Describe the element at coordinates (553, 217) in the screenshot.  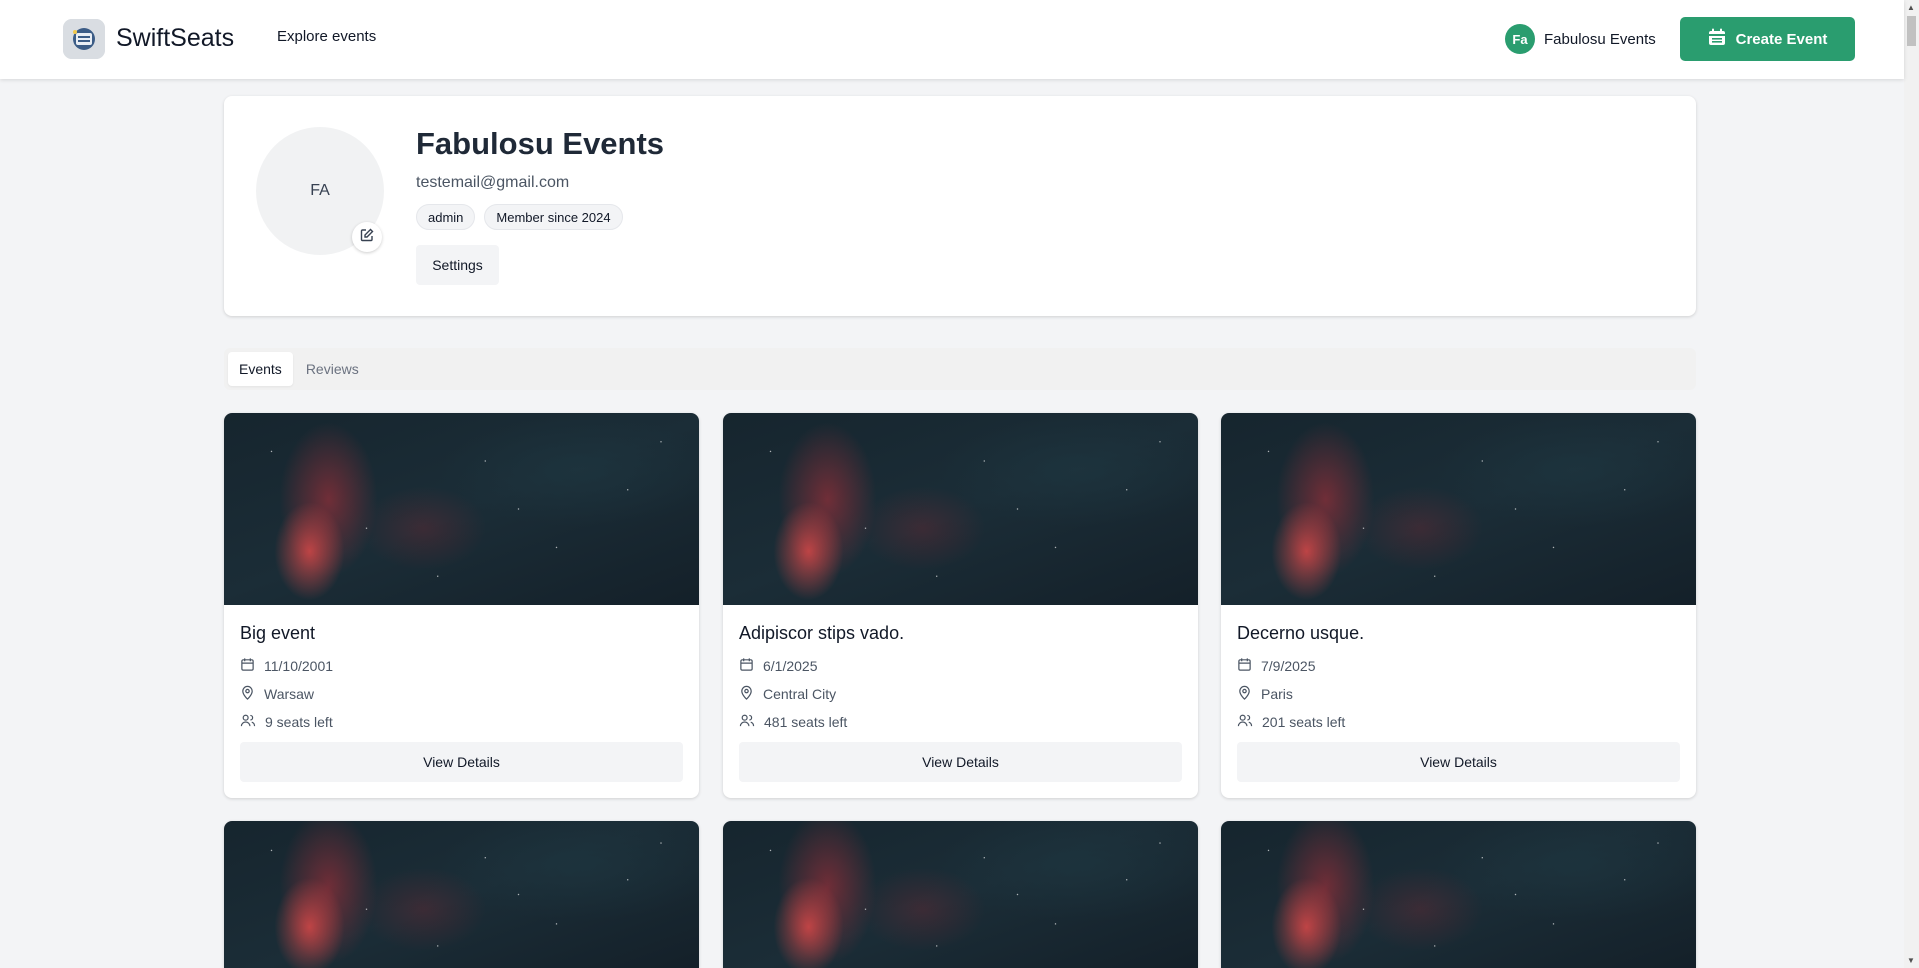
I see `member-since-badge: Member since 2024` at that location.